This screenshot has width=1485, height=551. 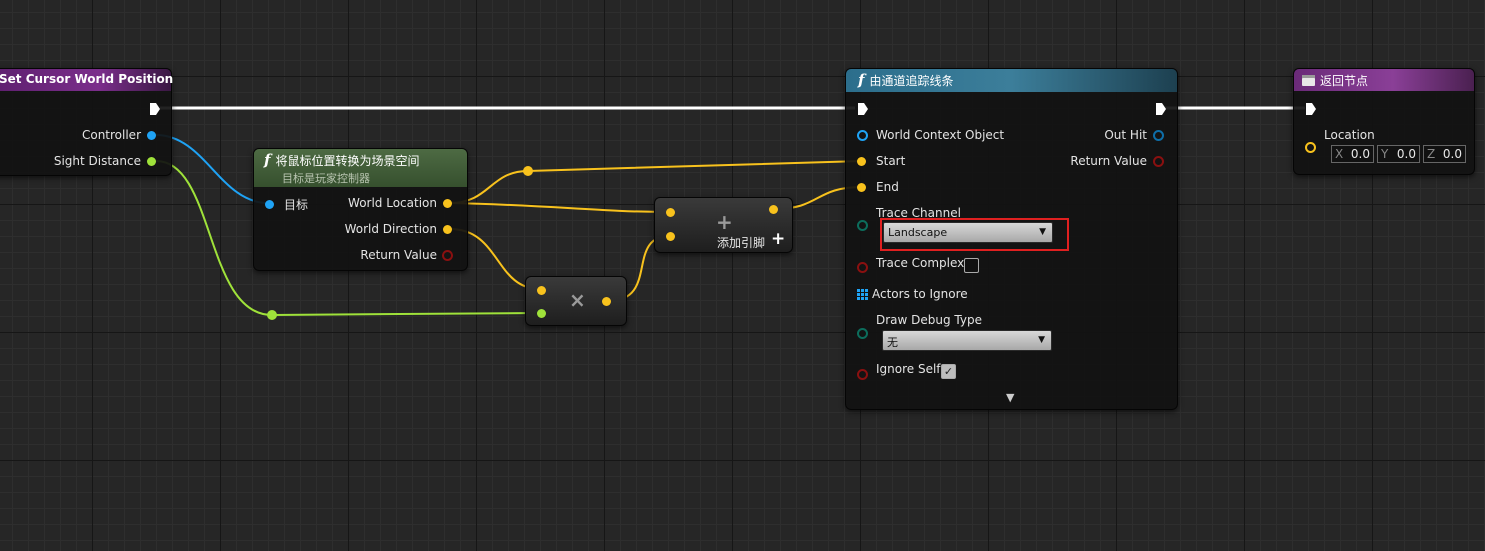 I want to click on location-pin, so click(x=1310, y=147).